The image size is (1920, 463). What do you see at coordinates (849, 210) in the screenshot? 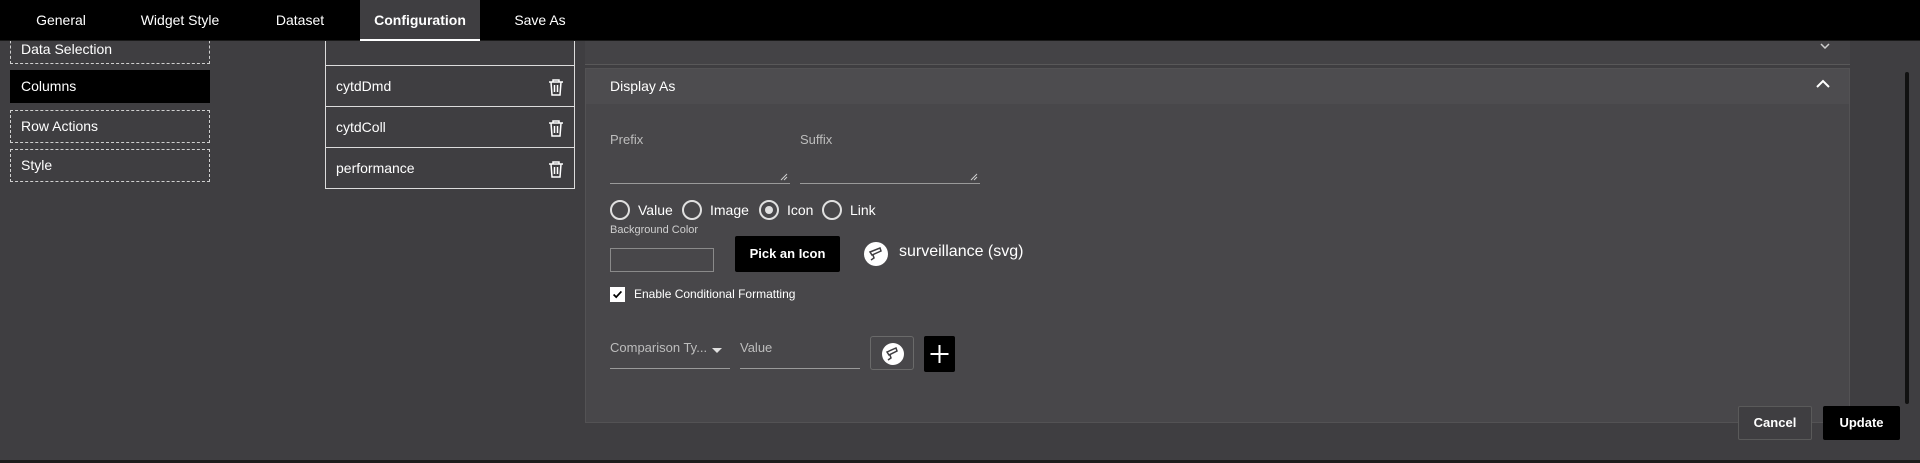
I see `radio-link: Link` at bounding box center [849, 210].